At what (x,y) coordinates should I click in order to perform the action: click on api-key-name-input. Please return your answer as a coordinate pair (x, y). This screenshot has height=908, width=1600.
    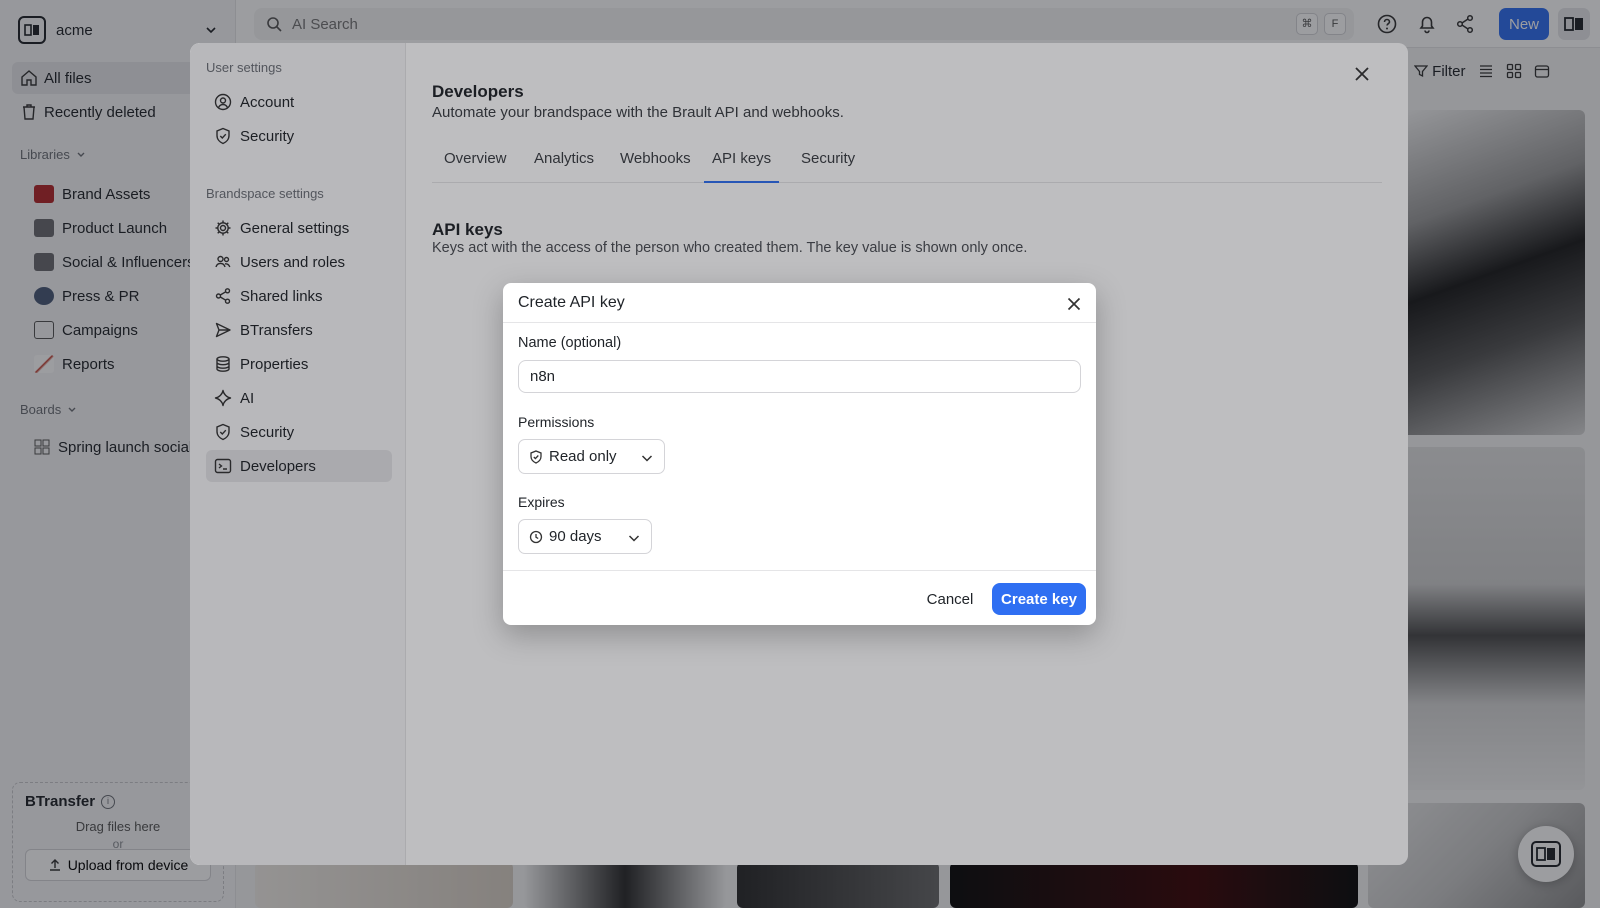
    Looking at the image, I should click on (799, 376).